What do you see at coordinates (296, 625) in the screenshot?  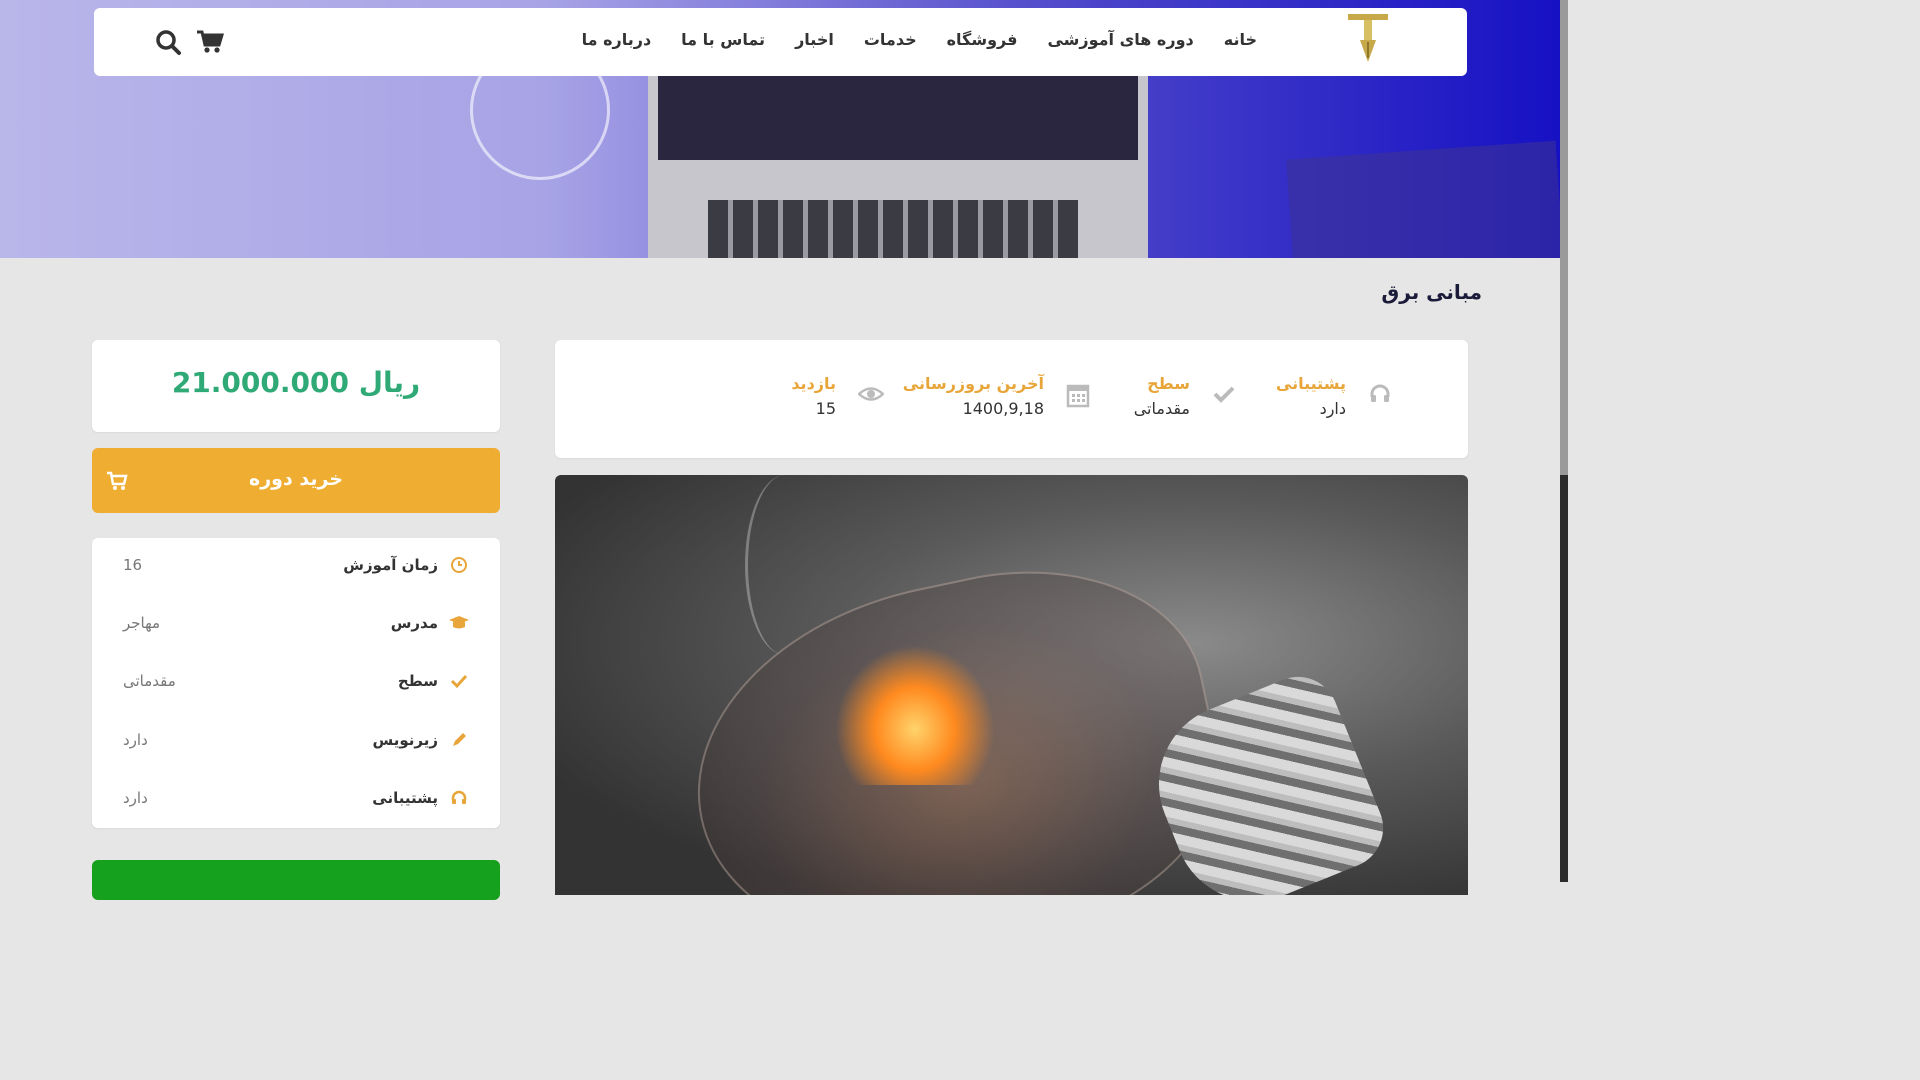 I see `info-row-instructor: مدرس مهاجر` at bounding box center [296, 625].